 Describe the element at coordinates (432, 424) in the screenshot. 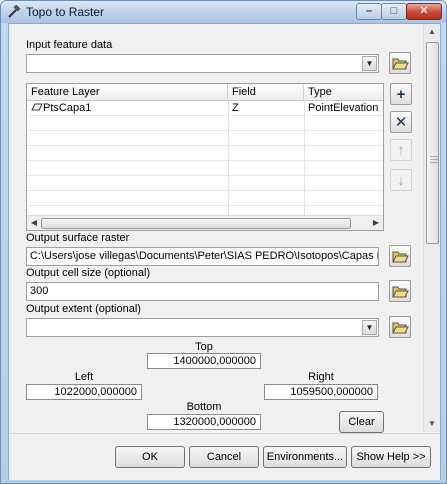

I see `scroll-down-icon: ▼` at that location.